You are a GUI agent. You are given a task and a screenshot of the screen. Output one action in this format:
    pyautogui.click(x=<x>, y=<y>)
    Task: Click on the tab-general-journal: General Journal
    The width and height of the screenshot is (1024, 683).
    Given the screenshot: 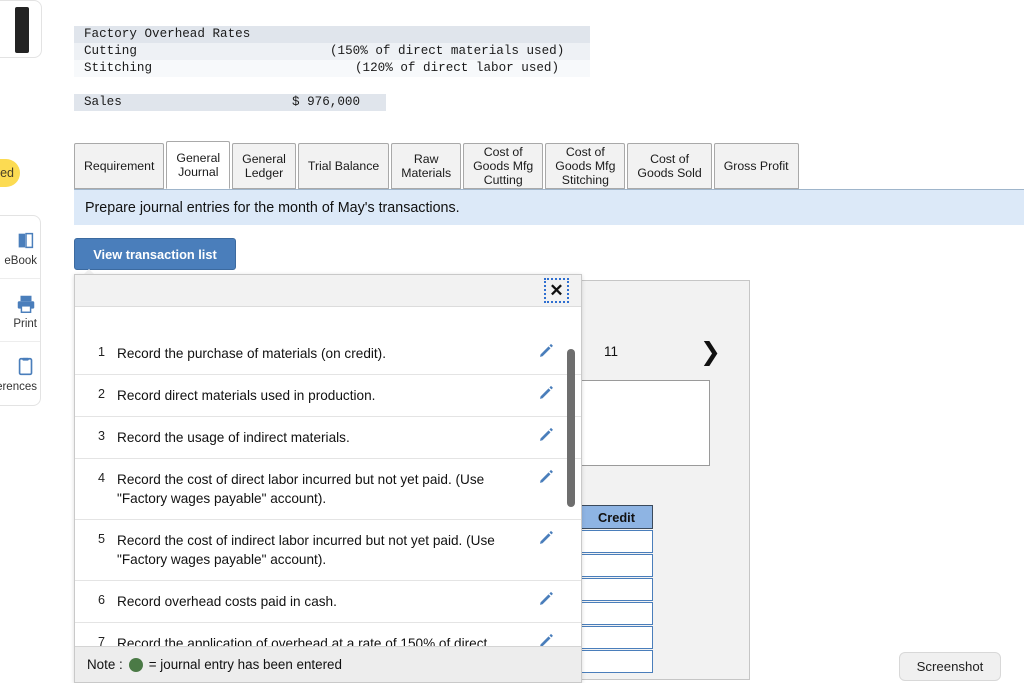 What is the action you would take?
    pyautogui.click(x=198, y=165)
    